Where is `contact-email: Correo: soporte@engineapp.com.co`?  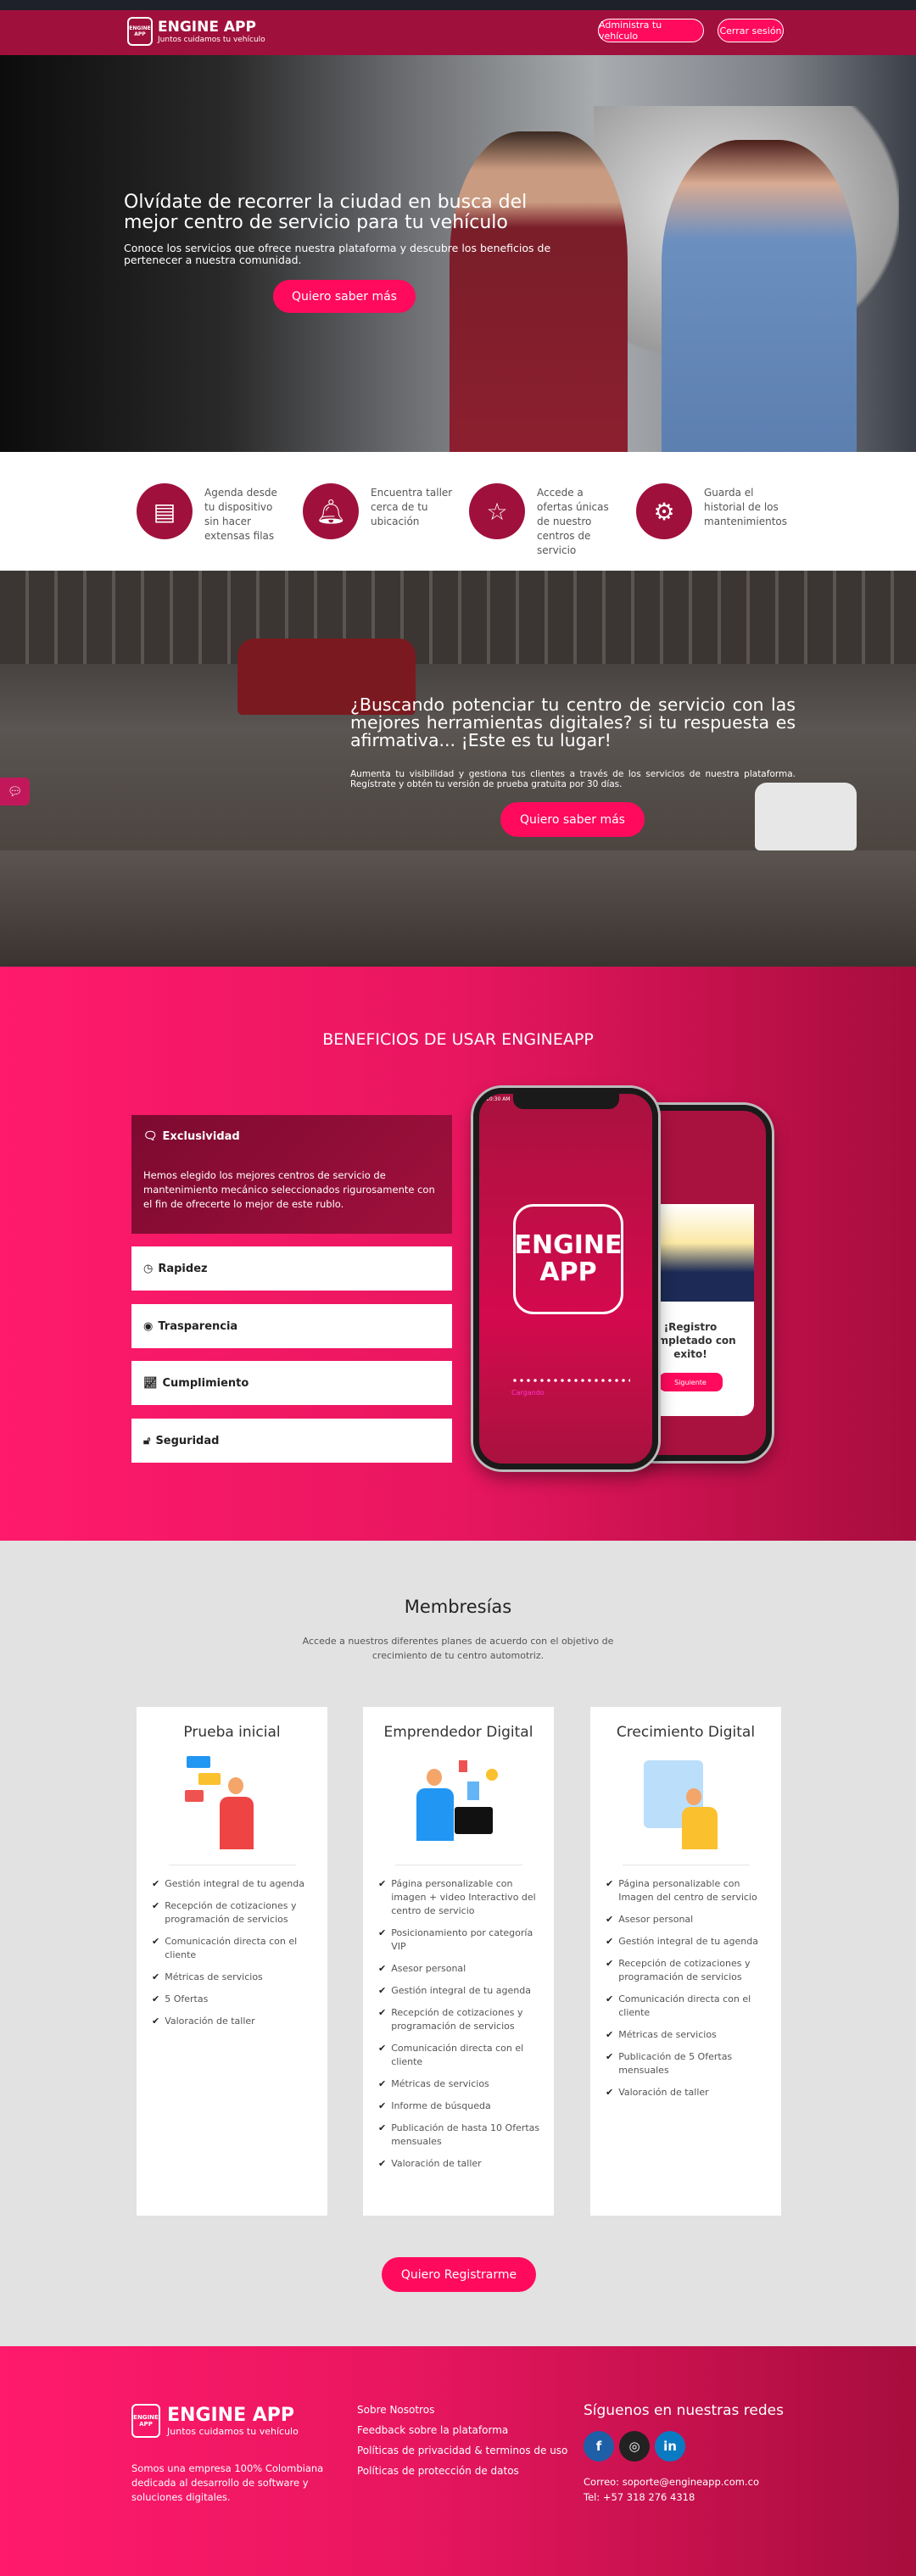 contact-email: Correo: soporte@engineapp.com.co is located at coordinates (671, 2482).